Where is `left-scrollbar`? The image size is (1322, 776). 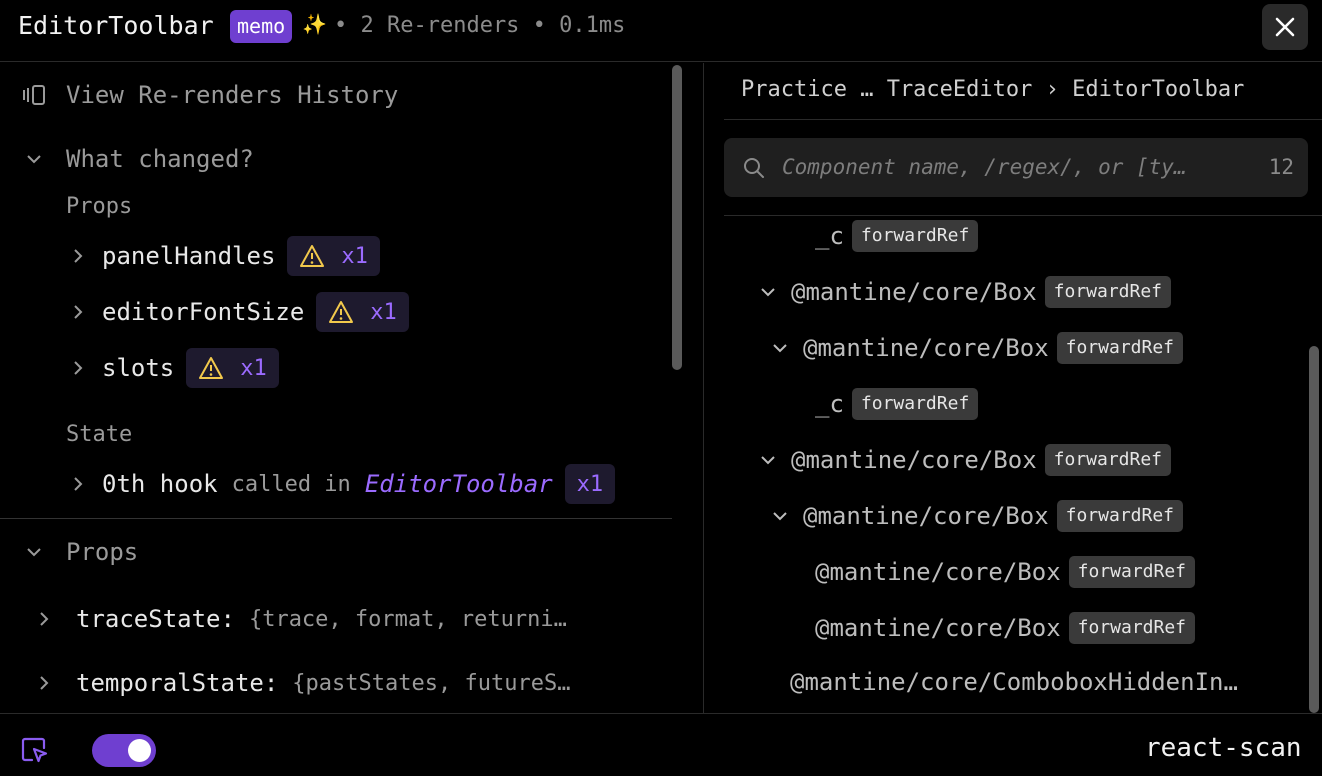 left-scrollbar is located at coordinates (677, 217).